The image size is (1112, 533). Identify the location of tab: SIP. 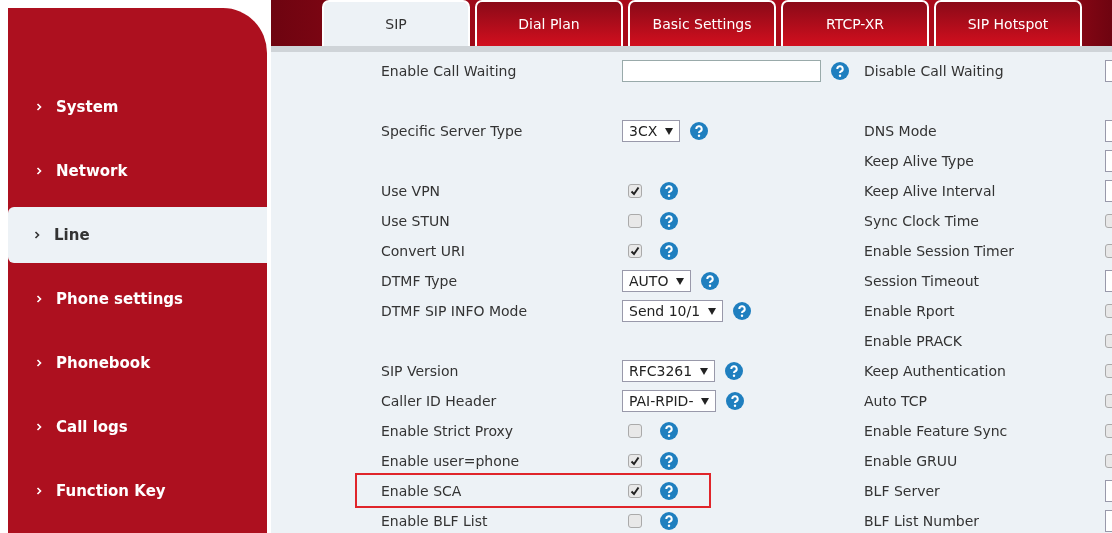
(396, 23).